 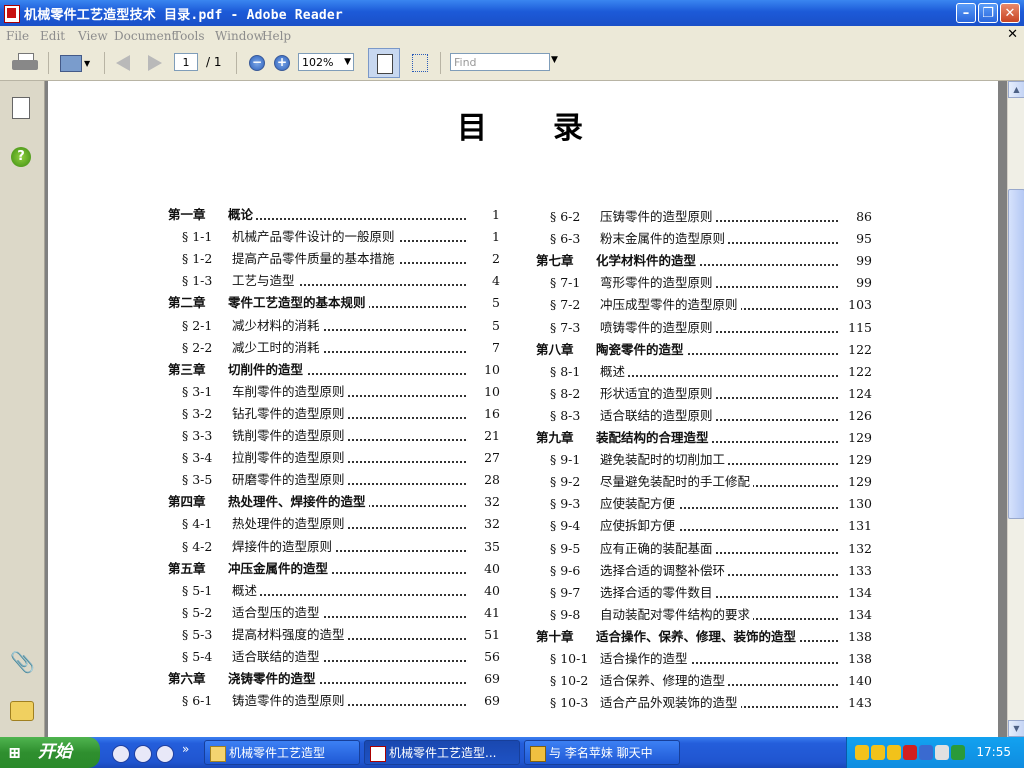 I want to click on volume-icon, so click(x=942, y=752).